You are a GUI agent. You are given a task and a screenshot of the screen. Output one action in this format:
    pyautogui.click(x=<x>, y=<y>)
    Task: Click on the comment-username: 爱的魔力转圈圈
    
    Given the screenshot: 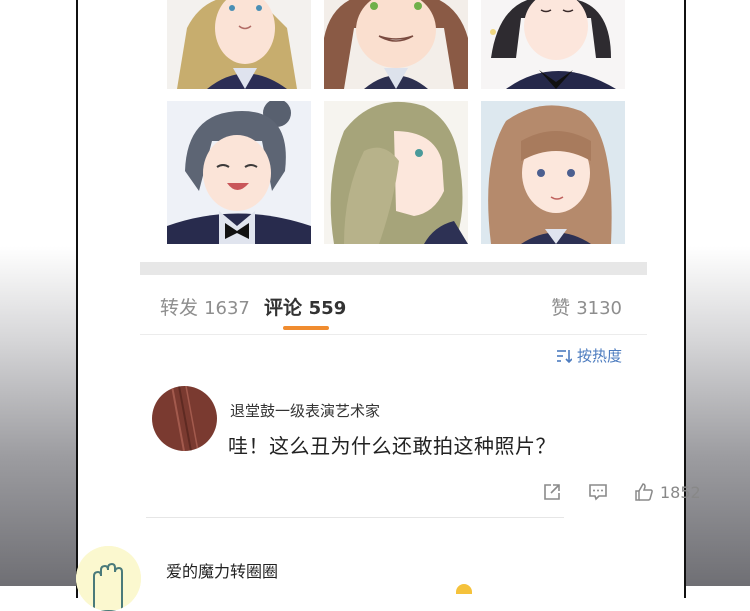 What is the action you would take?
    pyautogui.click(x=222, y=570)
    